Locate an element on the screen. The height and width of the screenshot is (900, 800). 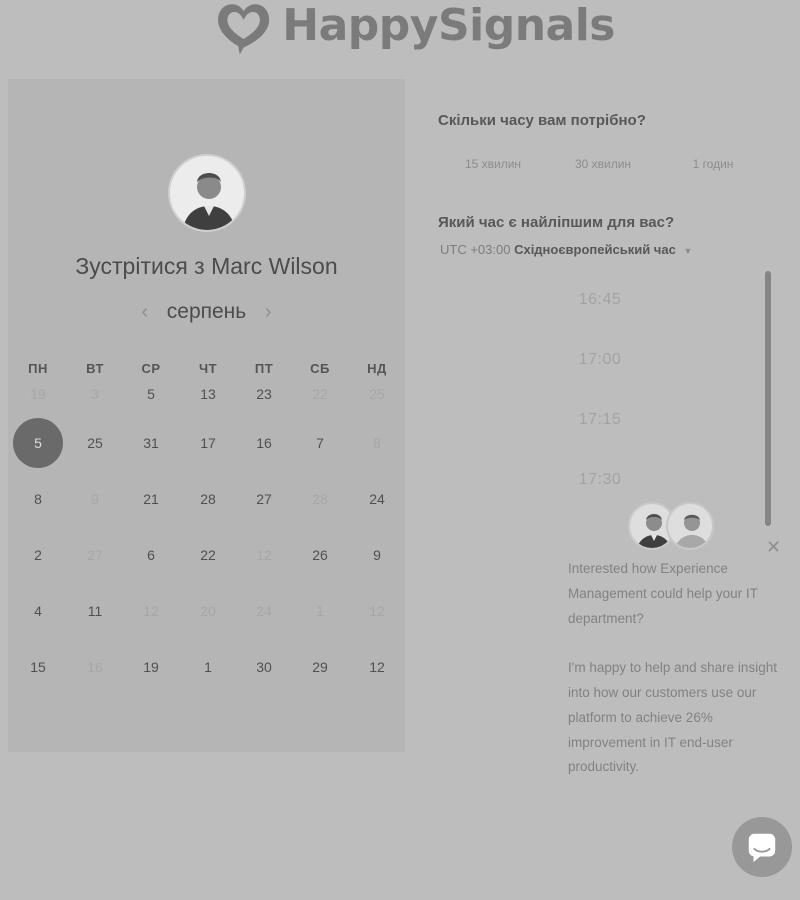
calendar-day: 4 is located at coordinates (38, 611).